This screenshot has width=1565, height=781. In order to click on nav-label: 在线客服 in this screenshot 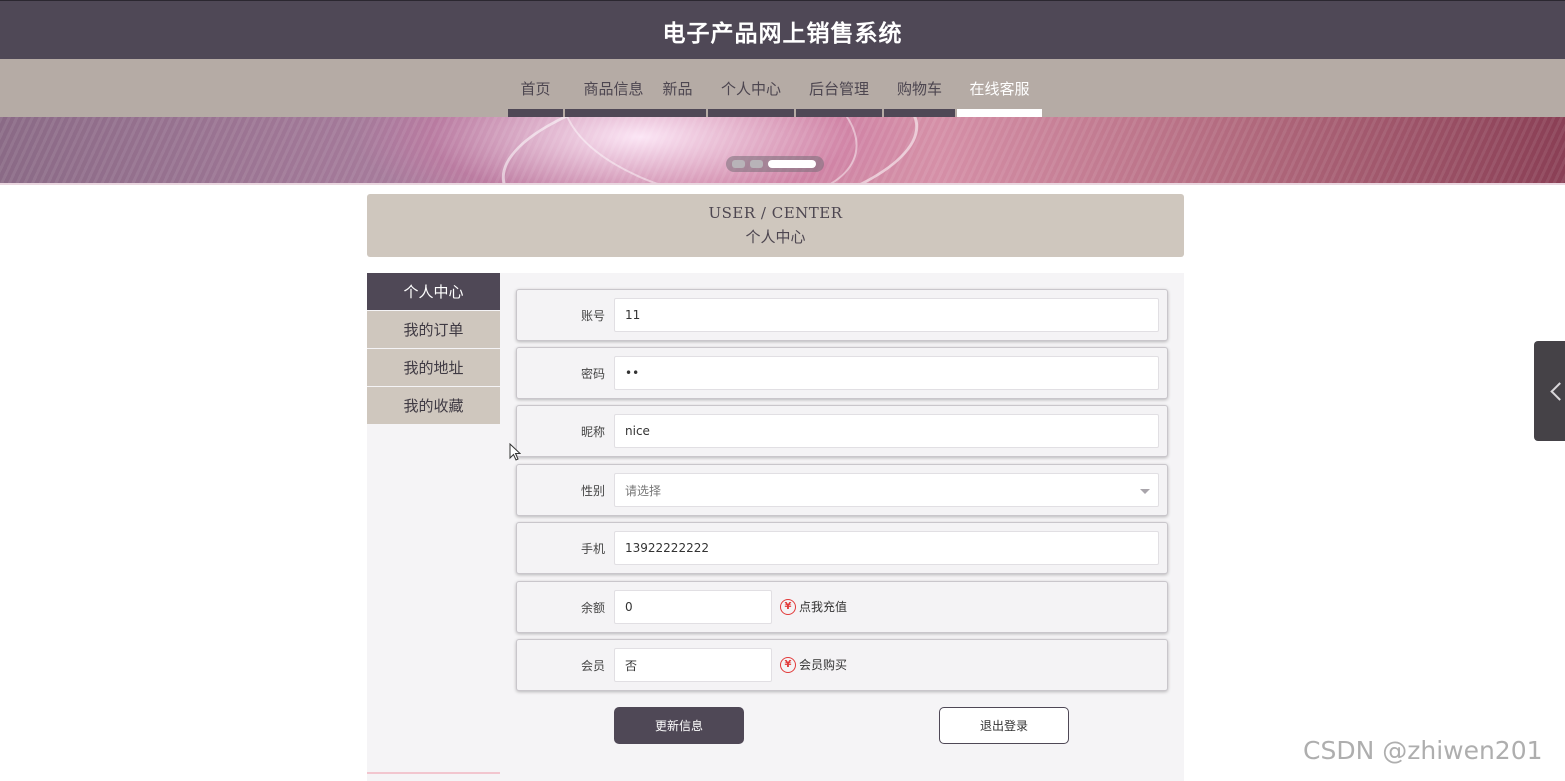, I will do `click(999, 88)`.